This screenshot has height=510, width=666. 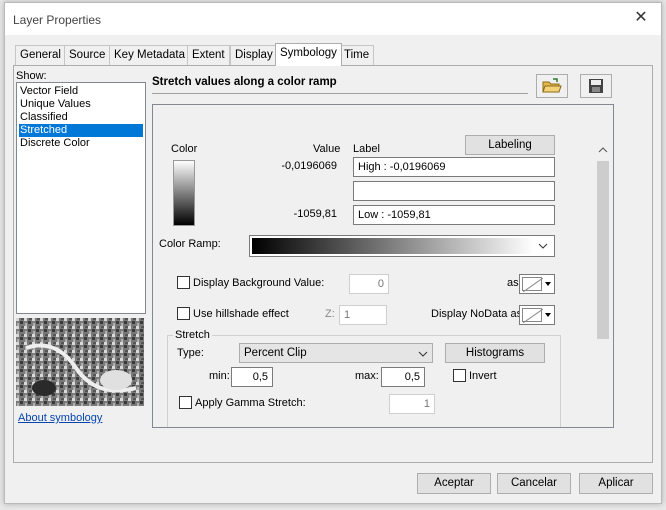 What do you see at coordinates (185, 402) in the screenshot?
I see `gamma-stretch-checkbox` at bounding box center [185, 402].